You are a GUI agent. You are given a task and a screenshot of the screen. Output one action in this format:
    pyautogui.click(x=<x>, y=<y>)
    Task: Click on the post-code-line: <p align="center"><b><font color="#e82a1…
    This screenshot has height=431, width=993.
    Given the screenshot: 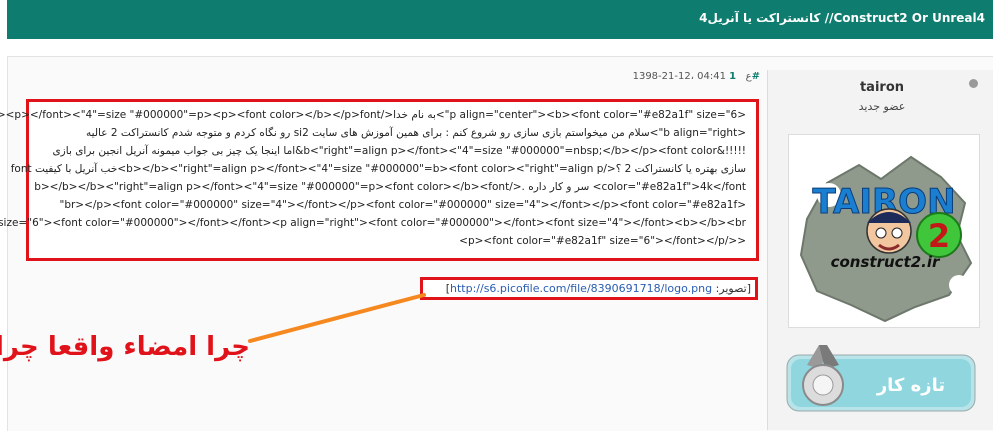 What is the action you would take?
    pyautogui.click(x=373, y=115)
    